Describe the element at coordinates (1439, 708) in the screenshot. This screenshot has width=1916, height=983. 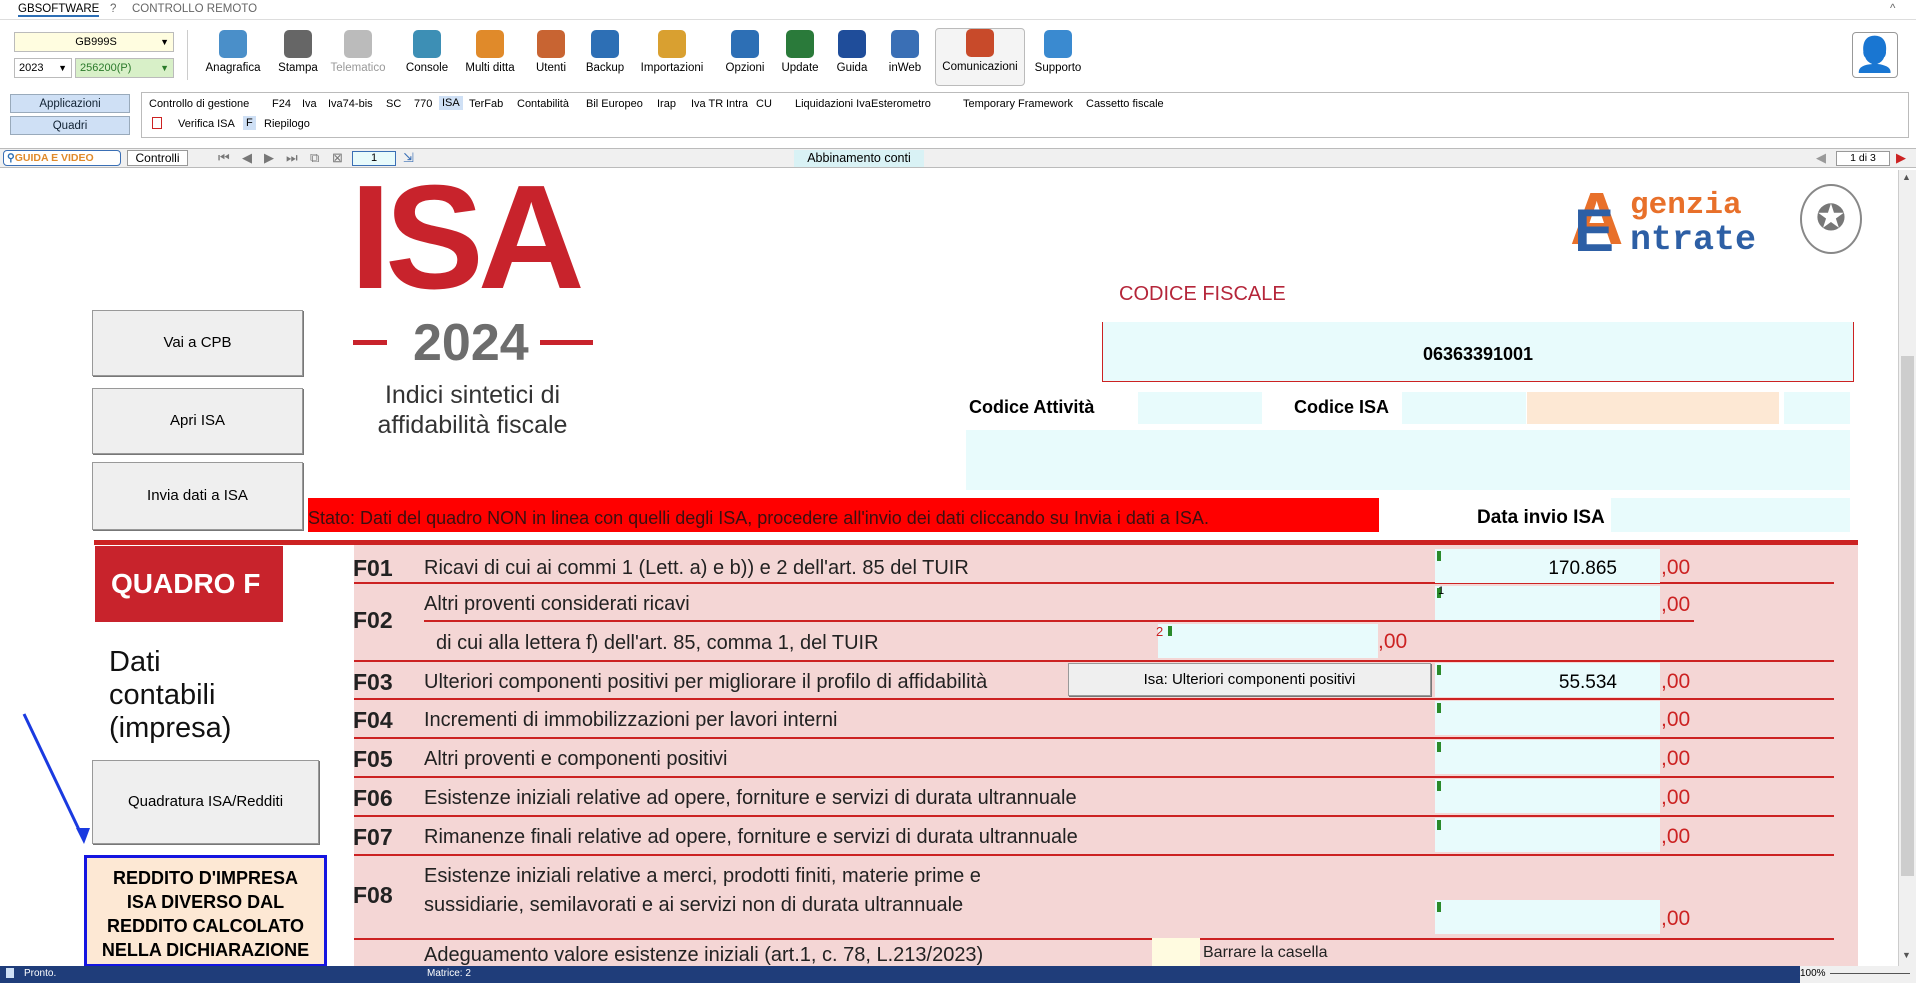
I see `edit-marker-icon` at that location.